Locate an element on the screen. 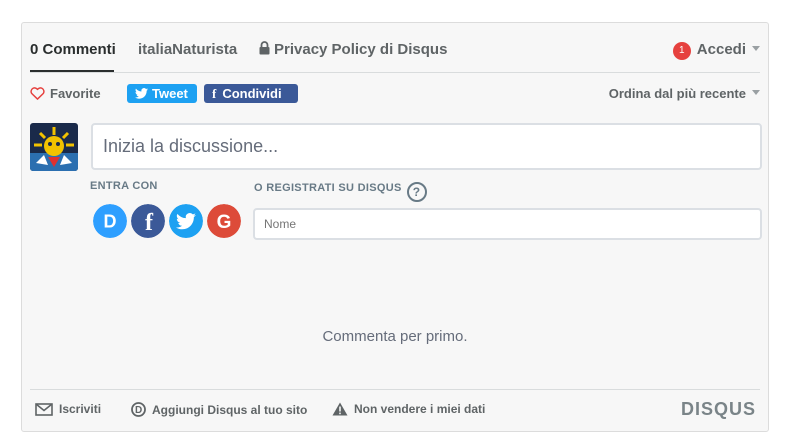 The width and height of the screenshot is (793, 444). avatar is located at coordinates (54, 147).